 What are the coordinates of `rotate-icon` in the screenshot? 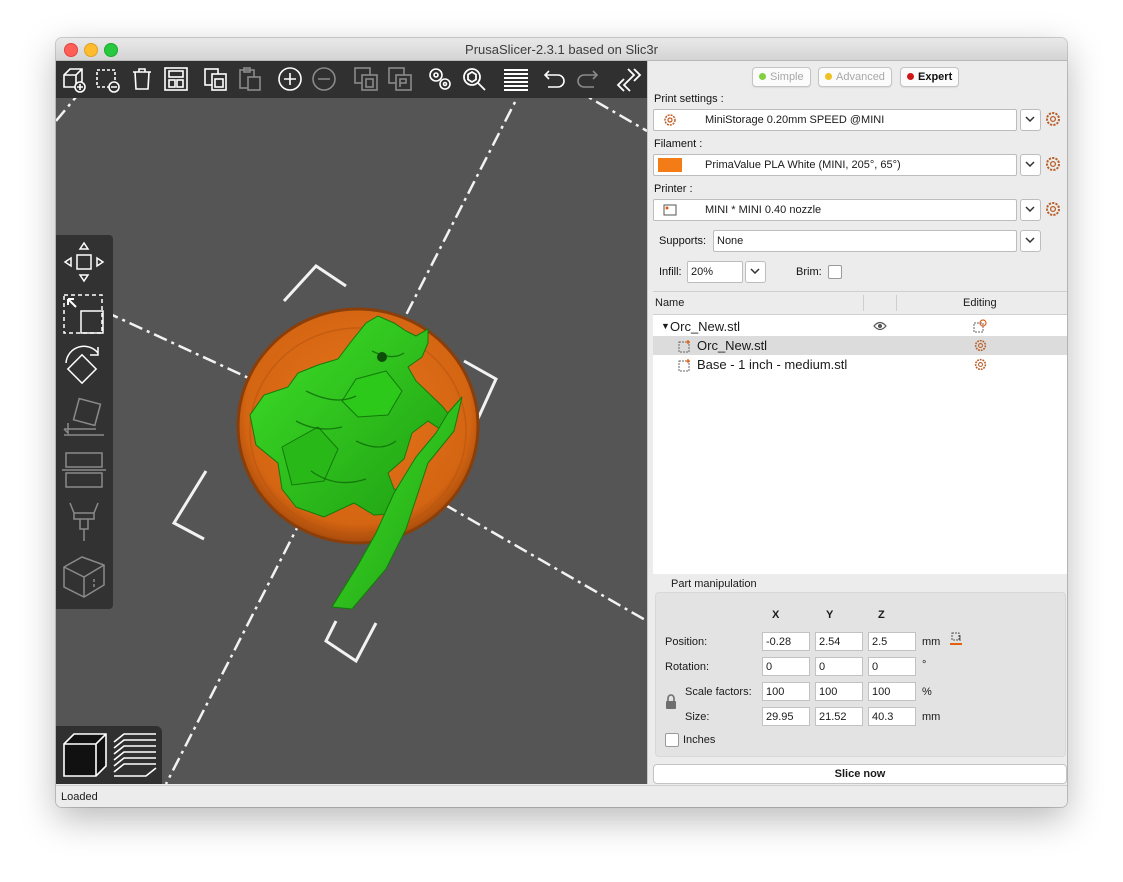 It's located at (84, 366).